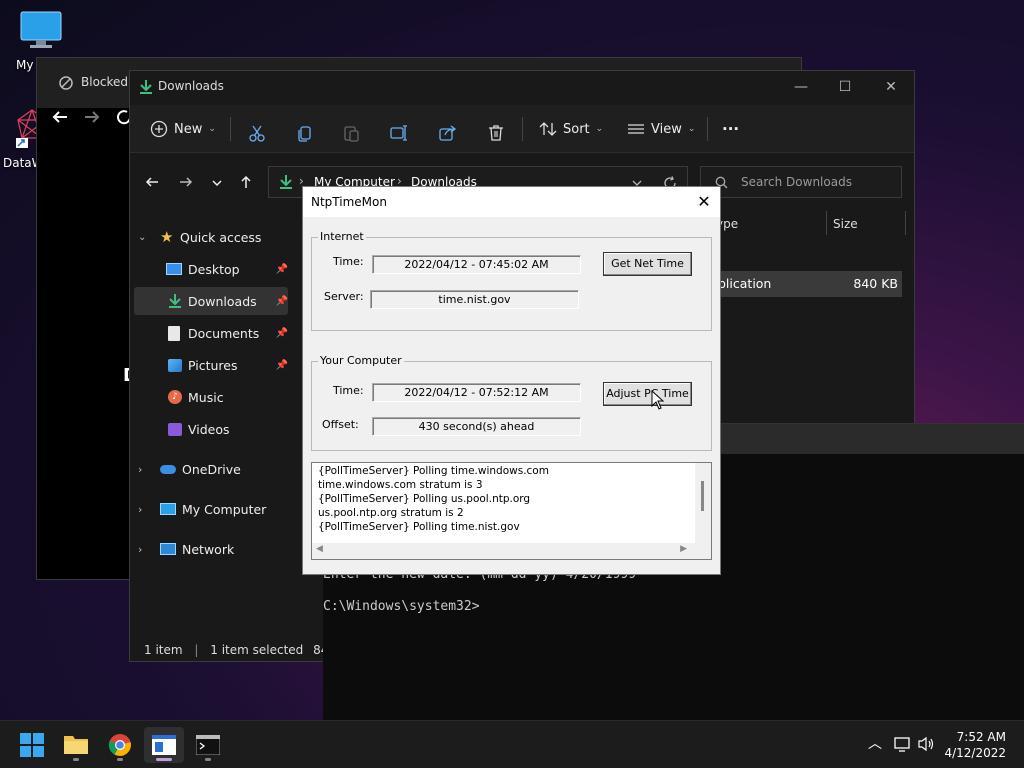 This screenshot has height=768, width=1024. What do you see at coordinates (211, 301) in the screenshot?
I see `nav-item-downloads: Downloads 📌` at bounding box center [211, 301].